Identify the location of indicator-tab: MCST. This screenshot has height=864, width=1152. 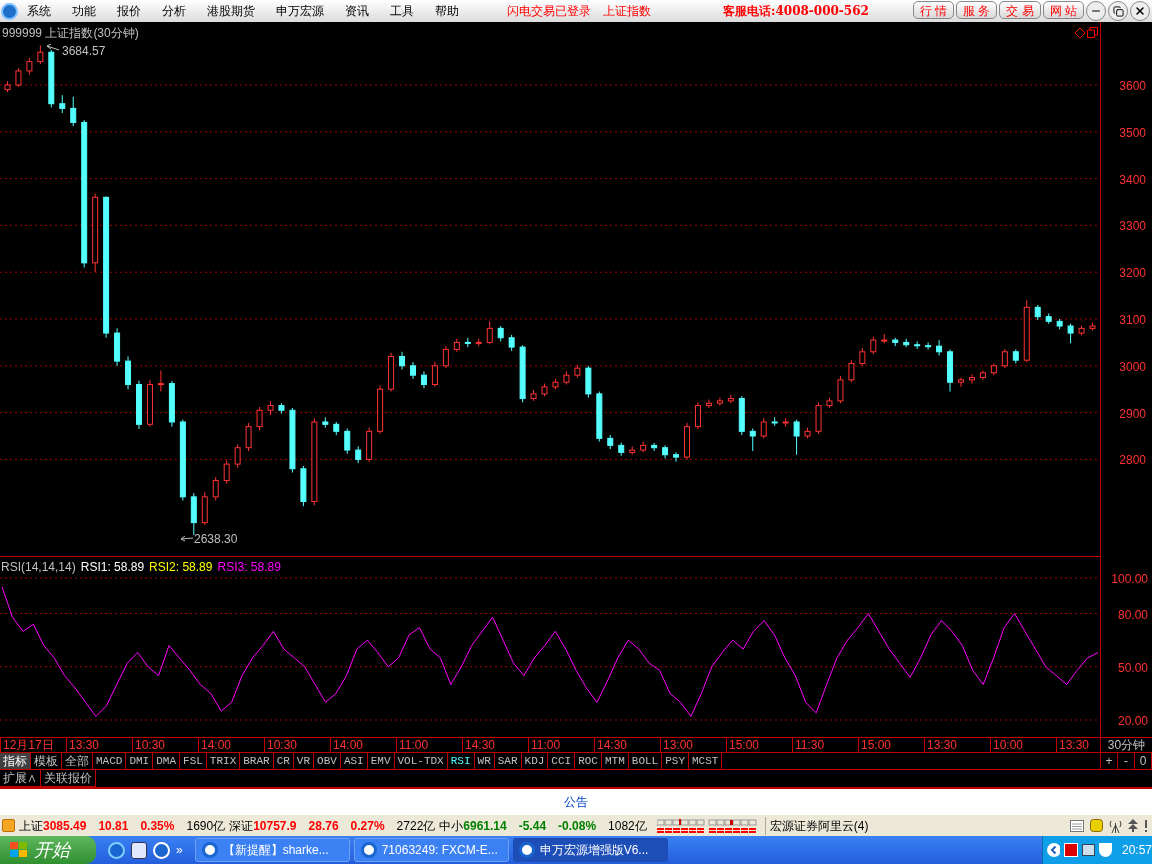
(706, 761).